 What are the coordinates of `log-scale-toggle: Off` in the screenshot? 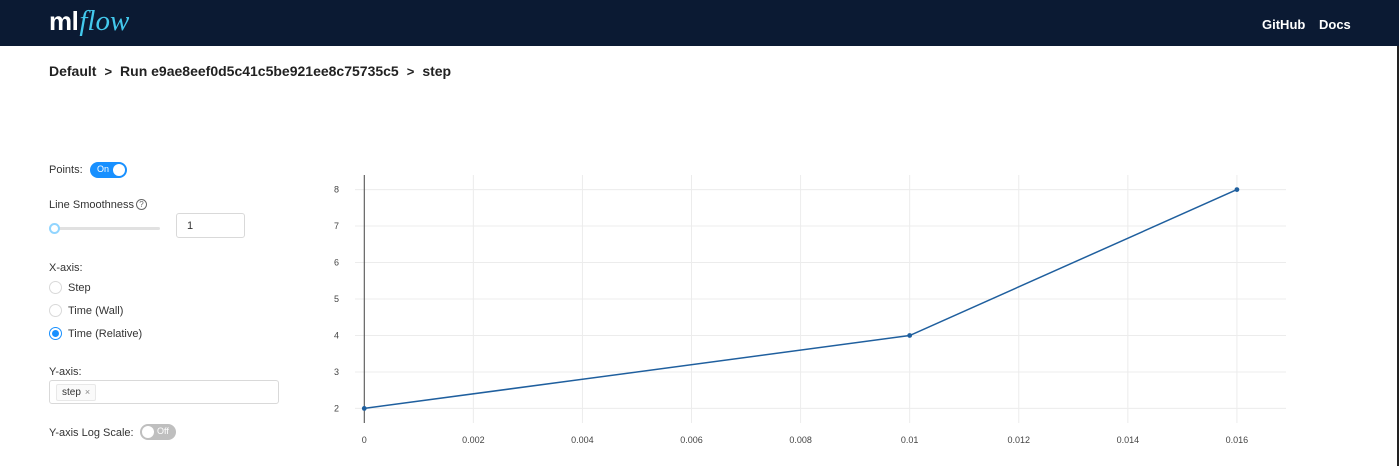 It's located at (158, 432).